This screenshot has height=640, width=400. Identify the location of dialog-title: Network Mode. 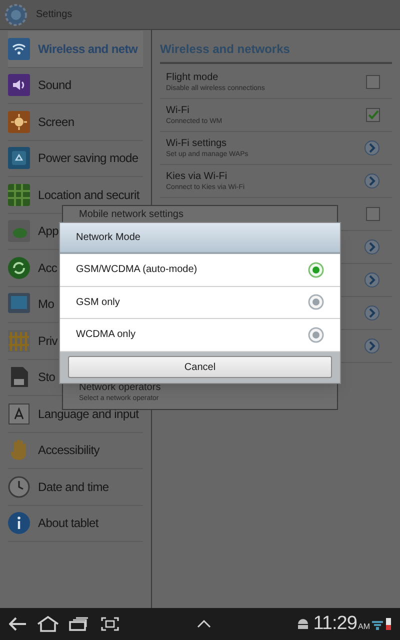
(200, 238).